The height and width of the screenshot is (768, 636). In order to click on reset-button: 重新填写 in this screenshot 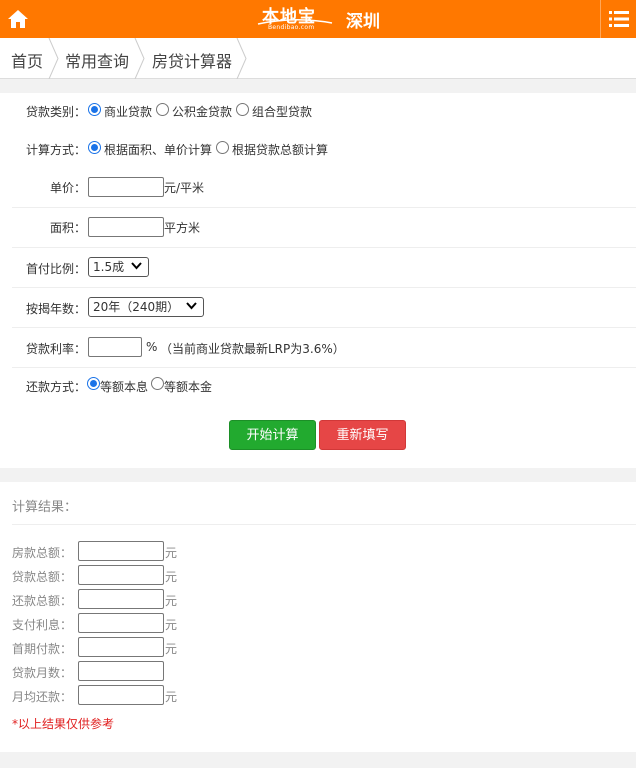, I will do `click(362, 435)`.